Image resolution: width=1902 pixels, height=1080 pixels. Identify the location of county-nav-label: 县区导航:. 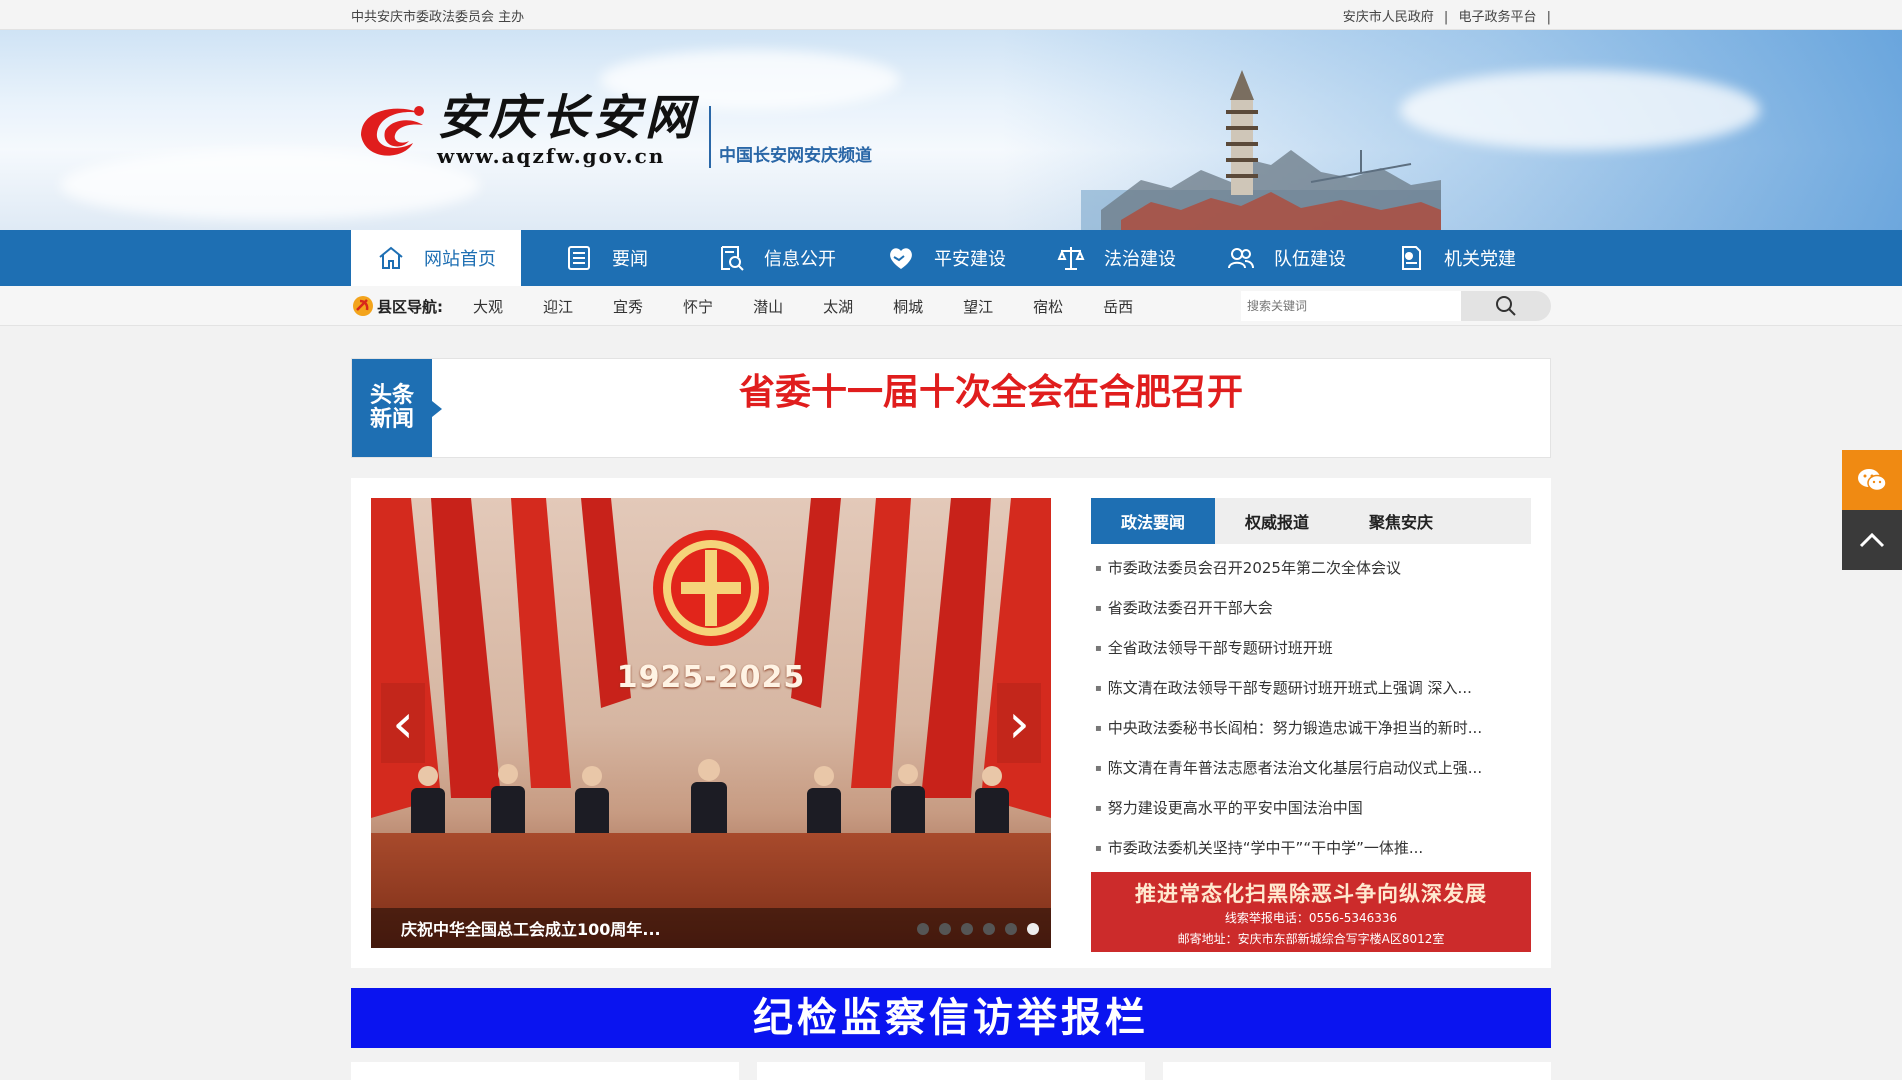
(397, 306).